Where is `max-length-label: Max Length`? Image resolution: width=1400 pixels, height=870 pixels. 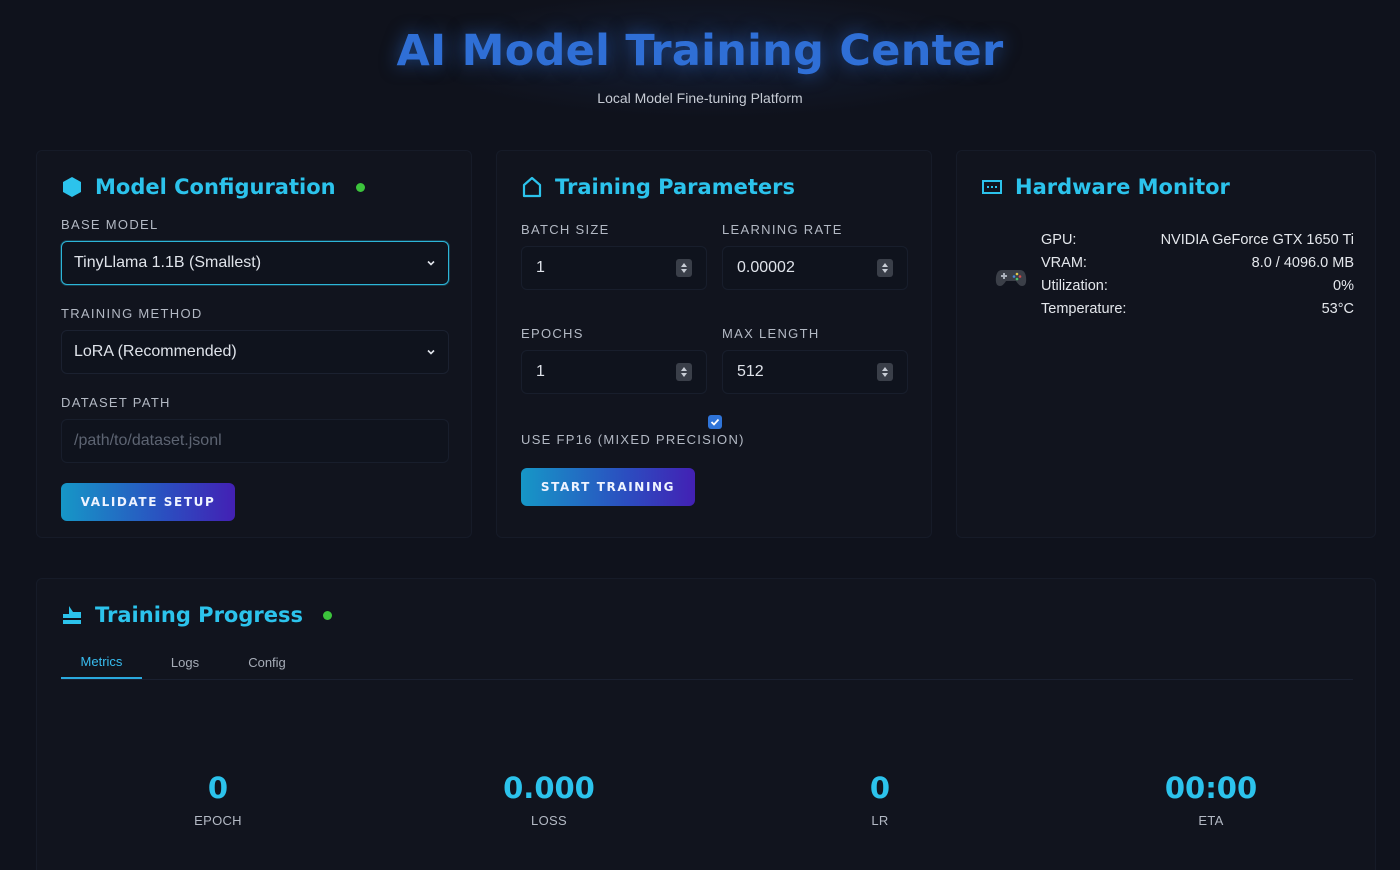
max-length-label: Max Length is located at coordinates (771, 333).